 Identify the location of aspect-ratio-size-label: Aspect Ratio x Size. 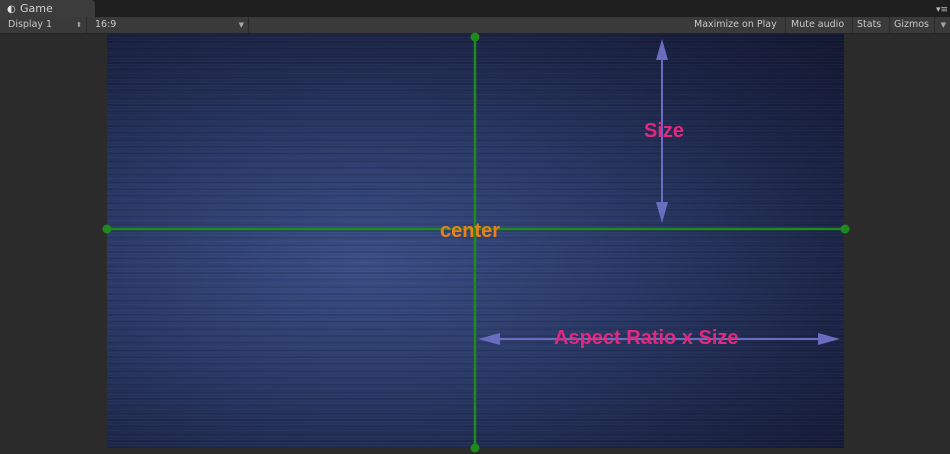
(646, 338).